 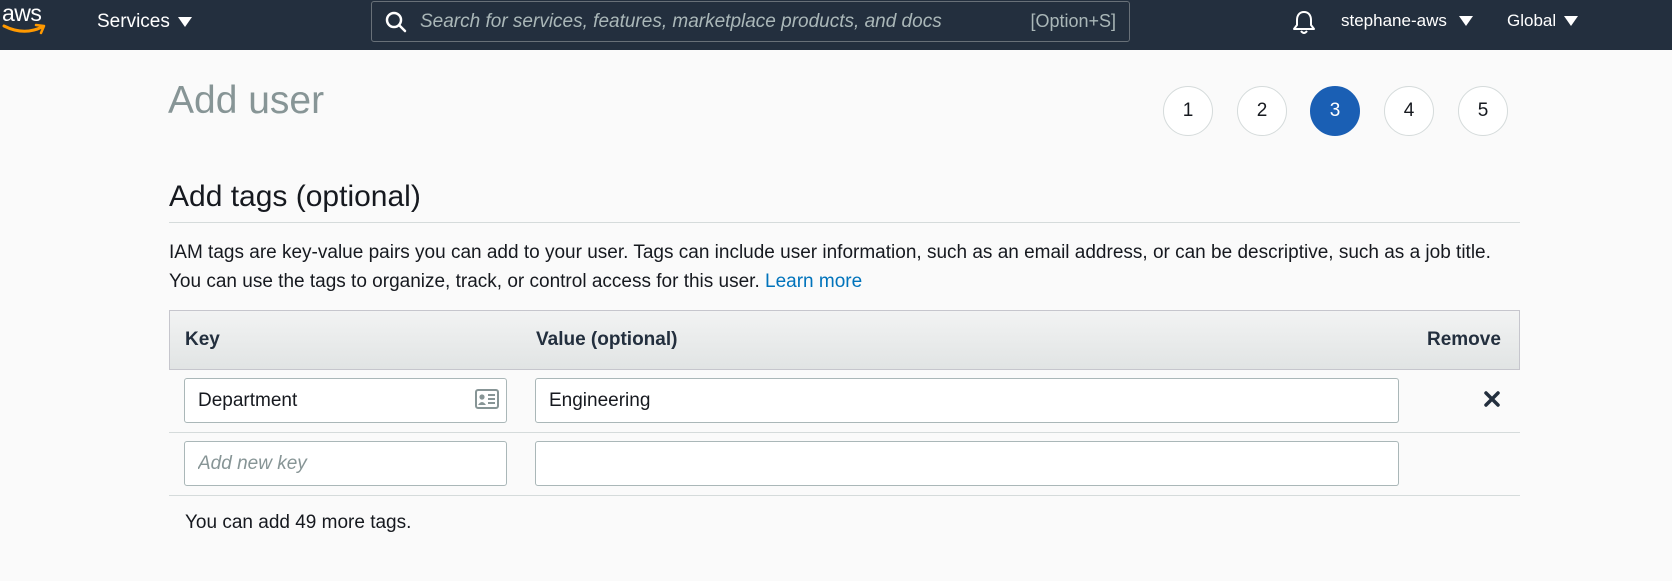 What do you see at coordinates (1335, 111) in the screenshot?
I see `step-3-current: 3` at bounding box center [1335, 111].